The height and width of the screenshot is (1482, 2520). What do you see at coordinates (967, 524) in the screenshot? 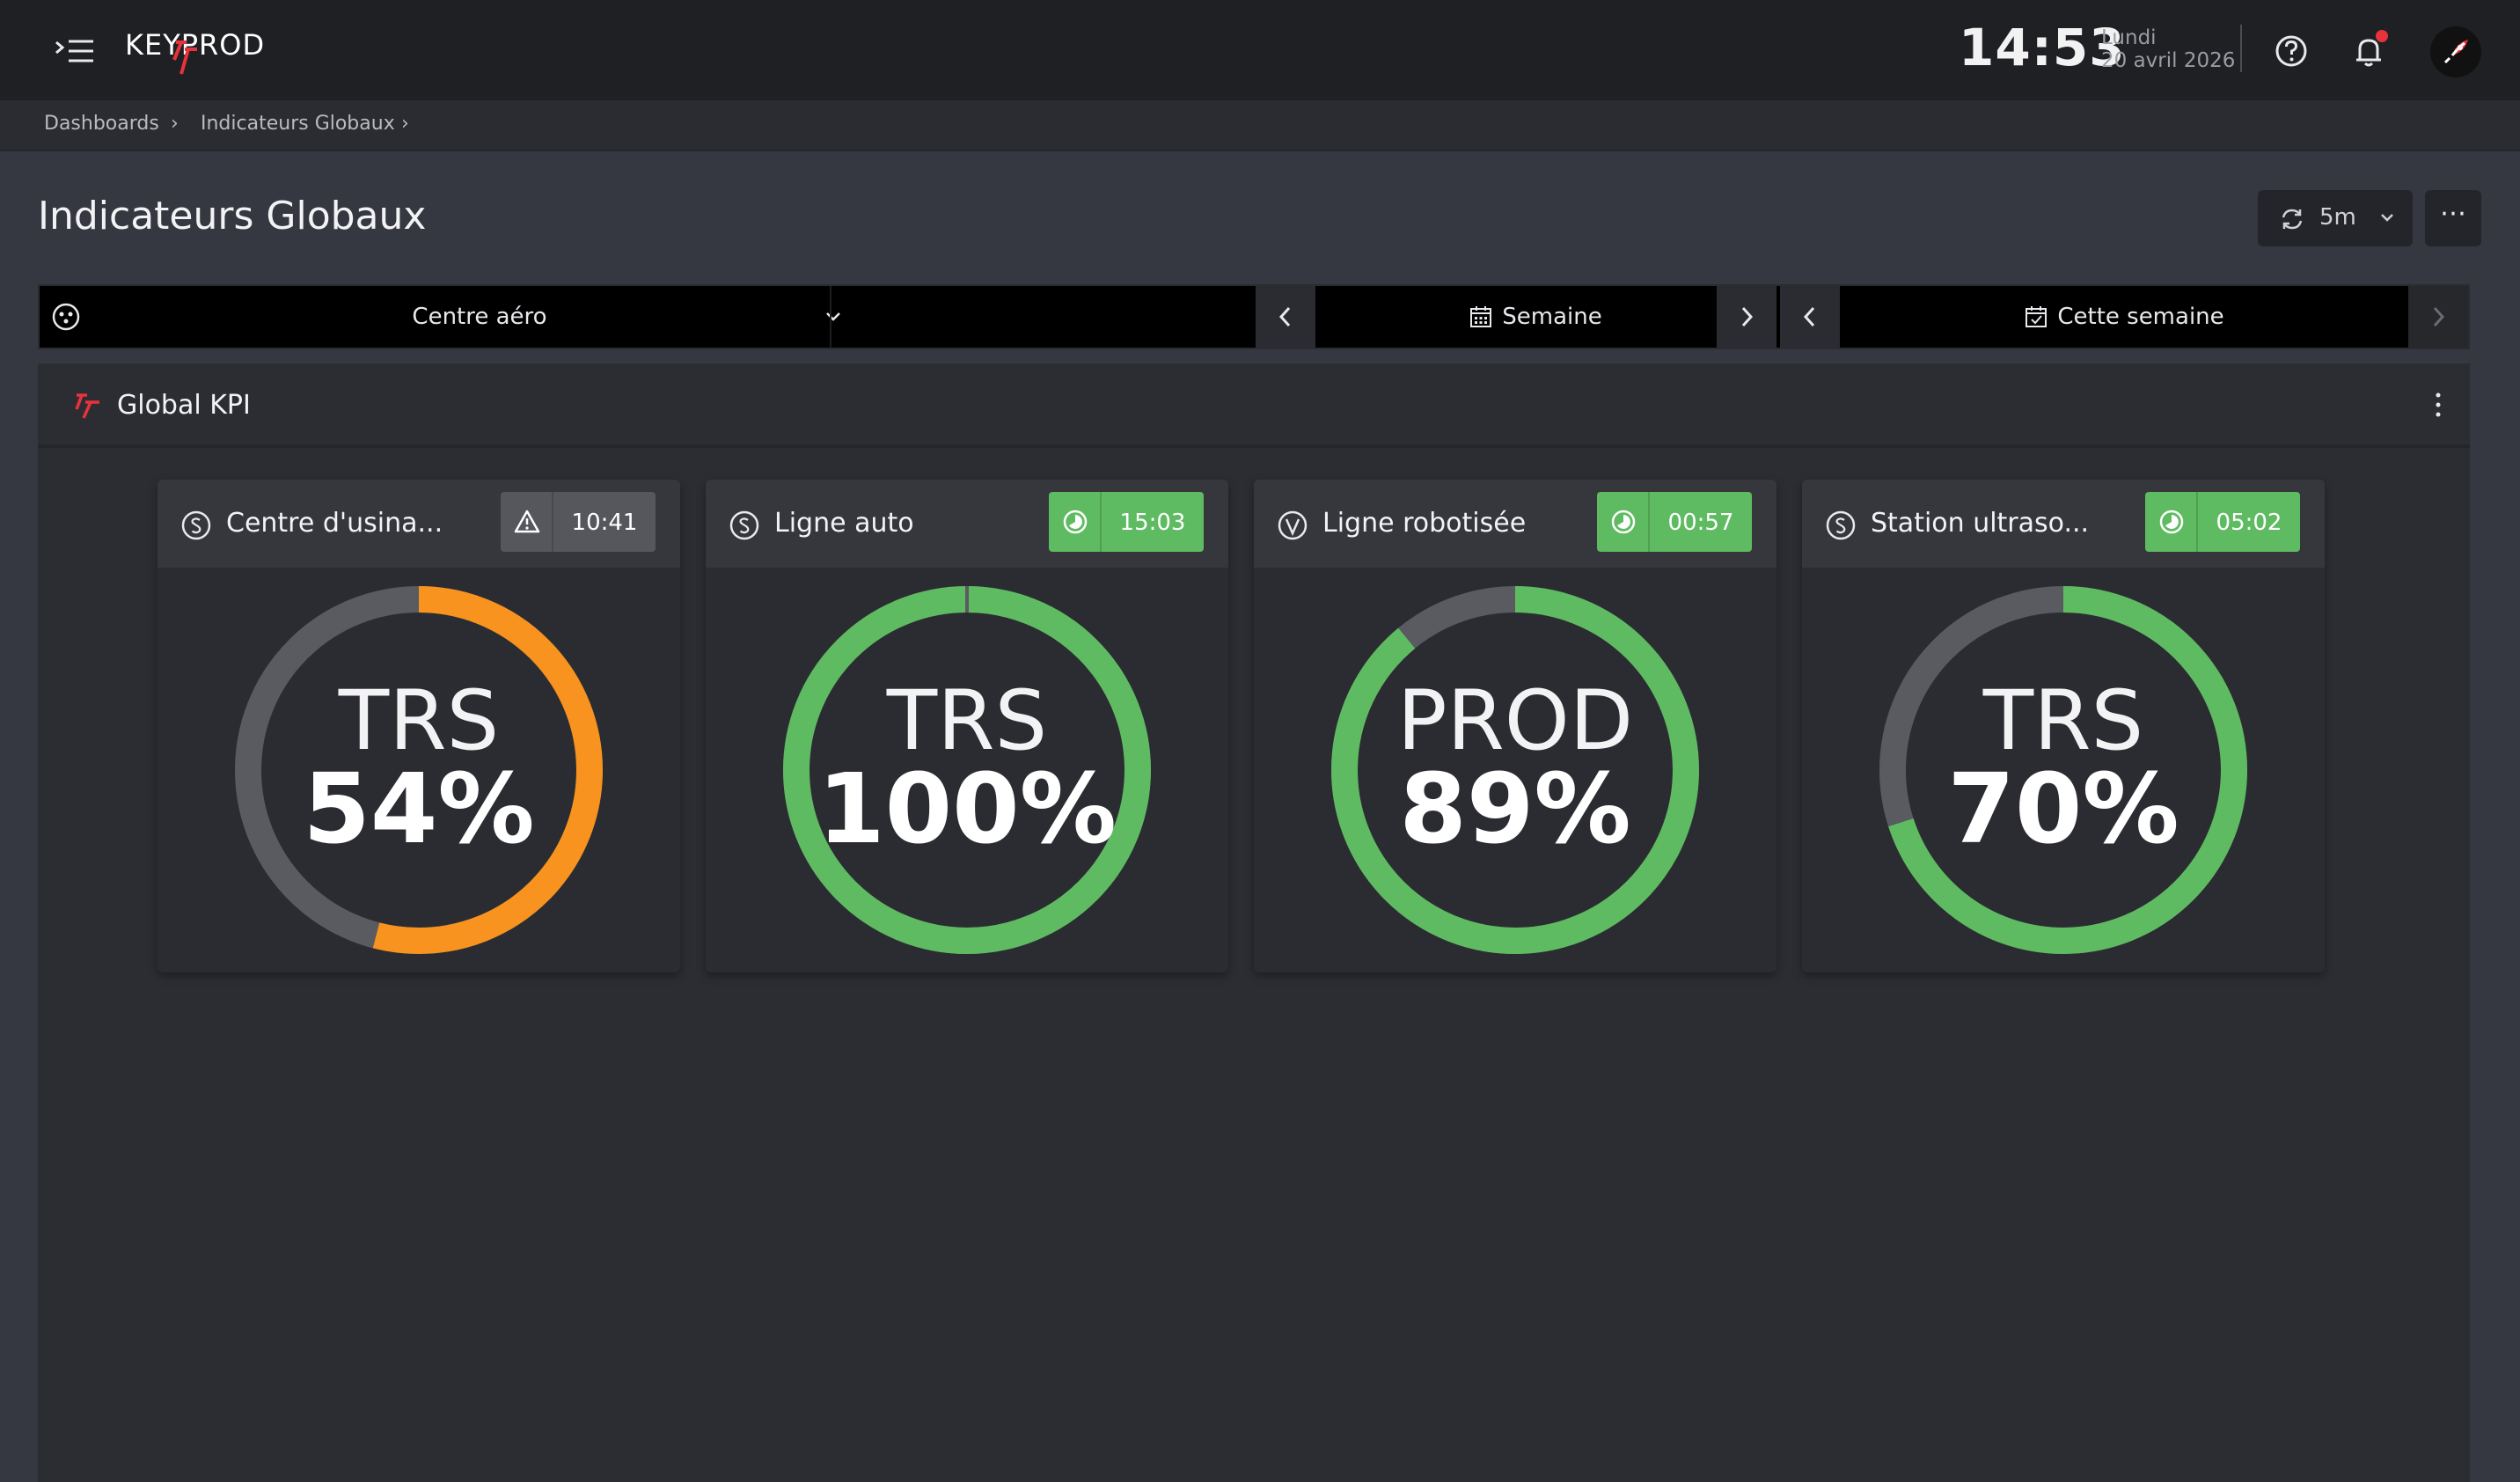
I see `kpi-card-header: Ligne auto 15:03` at bounding box center [967, 524].